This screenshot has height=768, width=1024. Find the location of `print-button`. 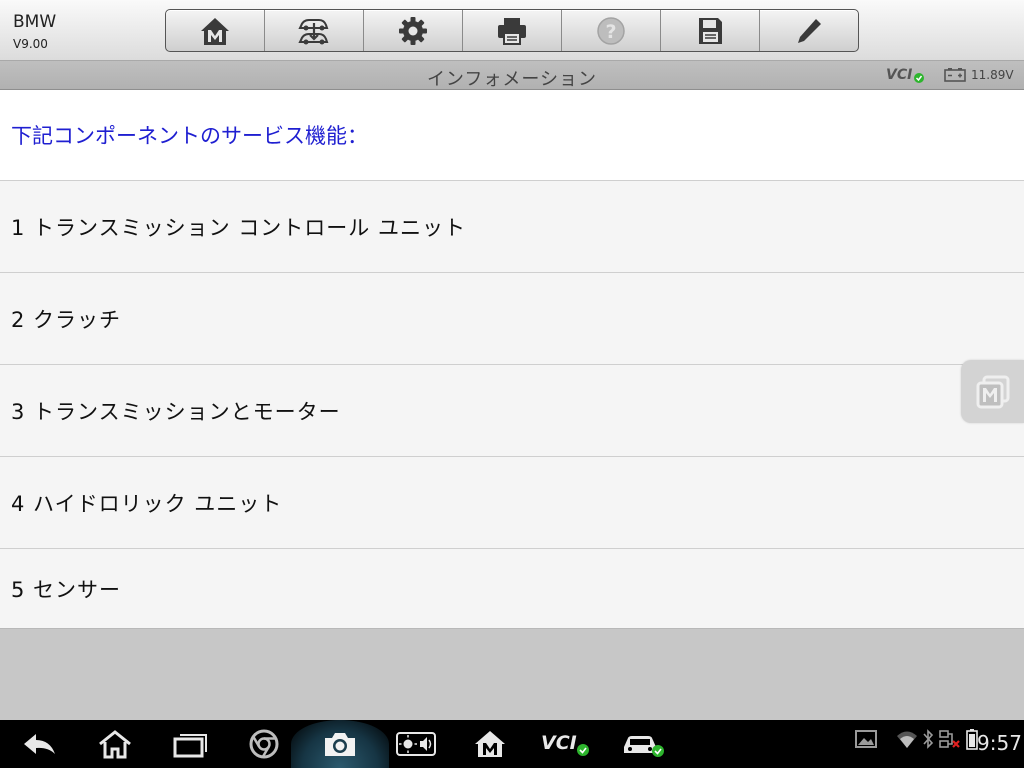

print-button is located at coordinates (512, 30).